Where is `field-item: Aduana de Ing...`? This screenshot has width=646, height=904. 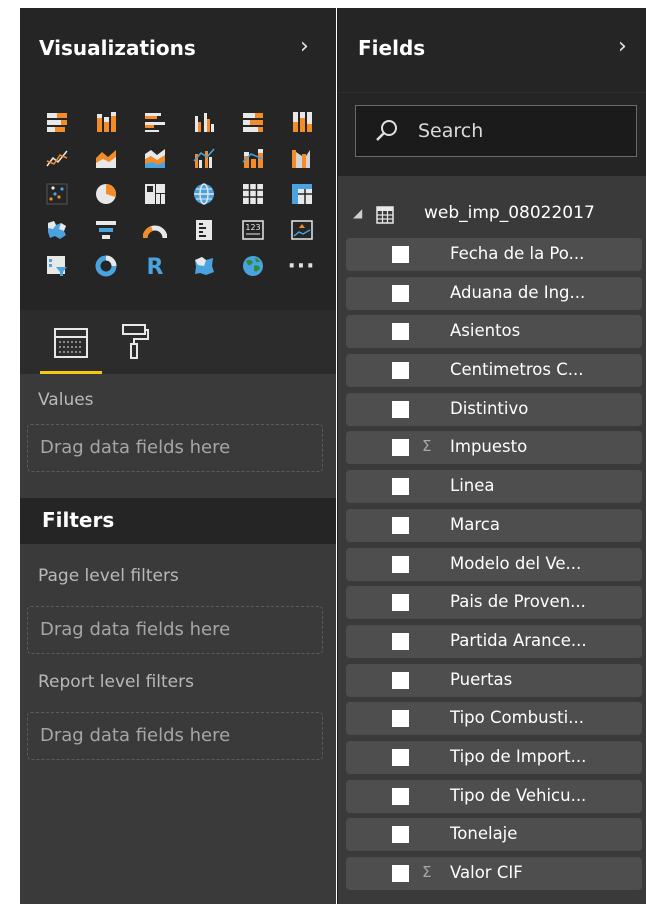
field-item: Aduana de Ing... is located at coordinates (494, 293).